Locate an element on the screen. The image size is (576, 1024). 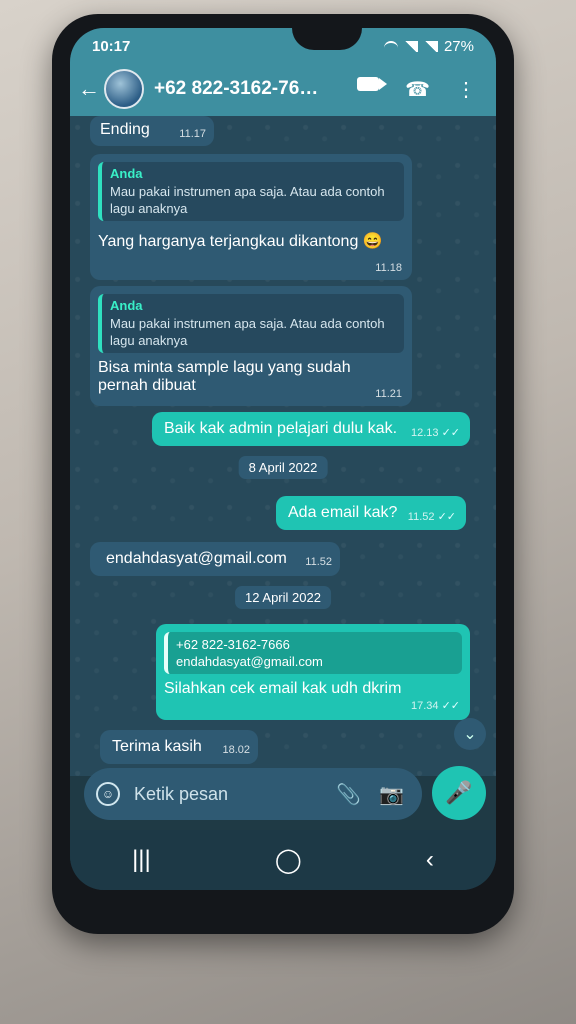
camera-notch is located at coordinates (327, 39).